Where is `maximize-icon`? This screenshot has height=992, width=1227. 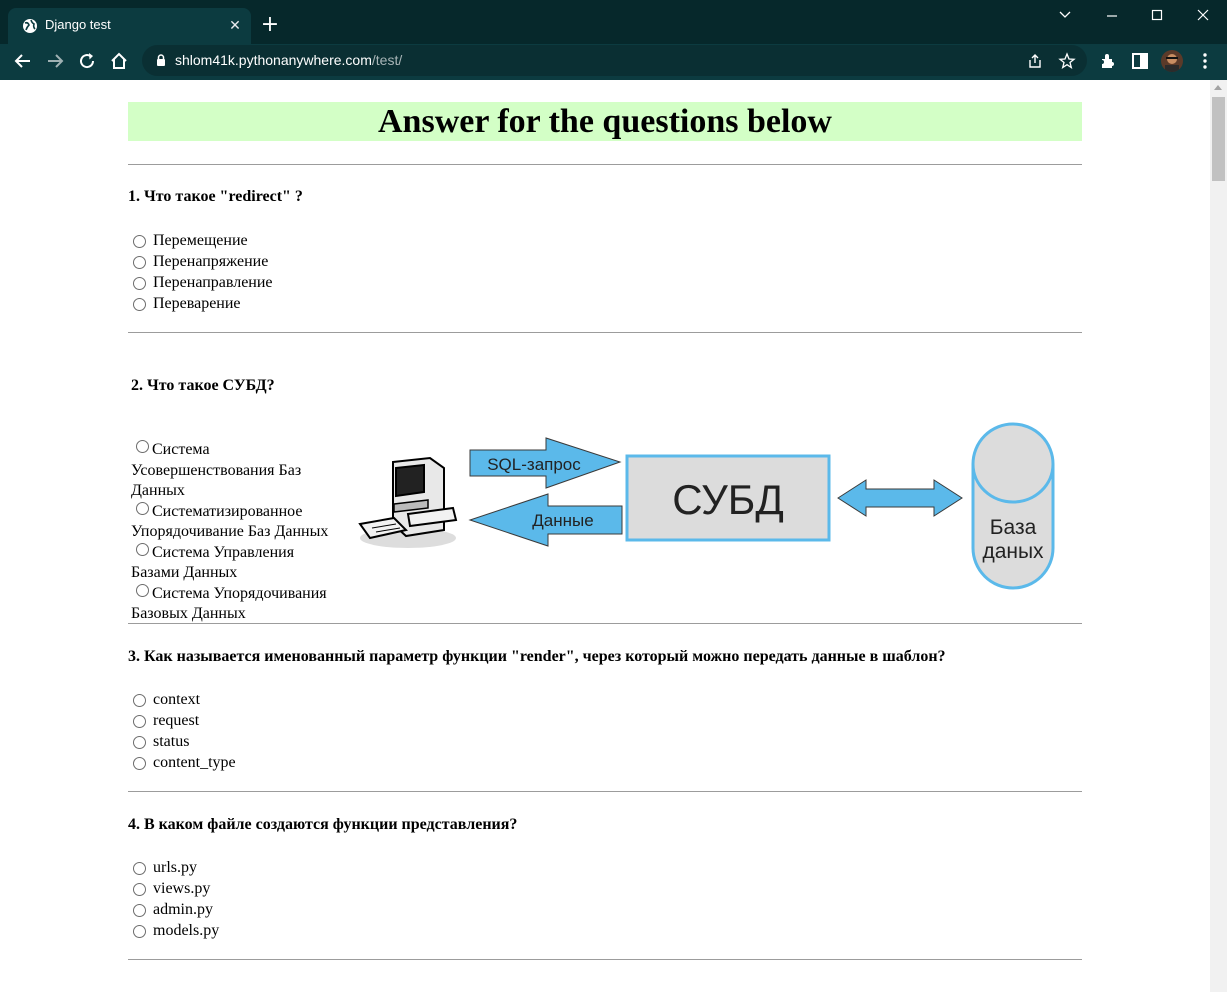
maximize-icon is located at coordinates (1157, 15).